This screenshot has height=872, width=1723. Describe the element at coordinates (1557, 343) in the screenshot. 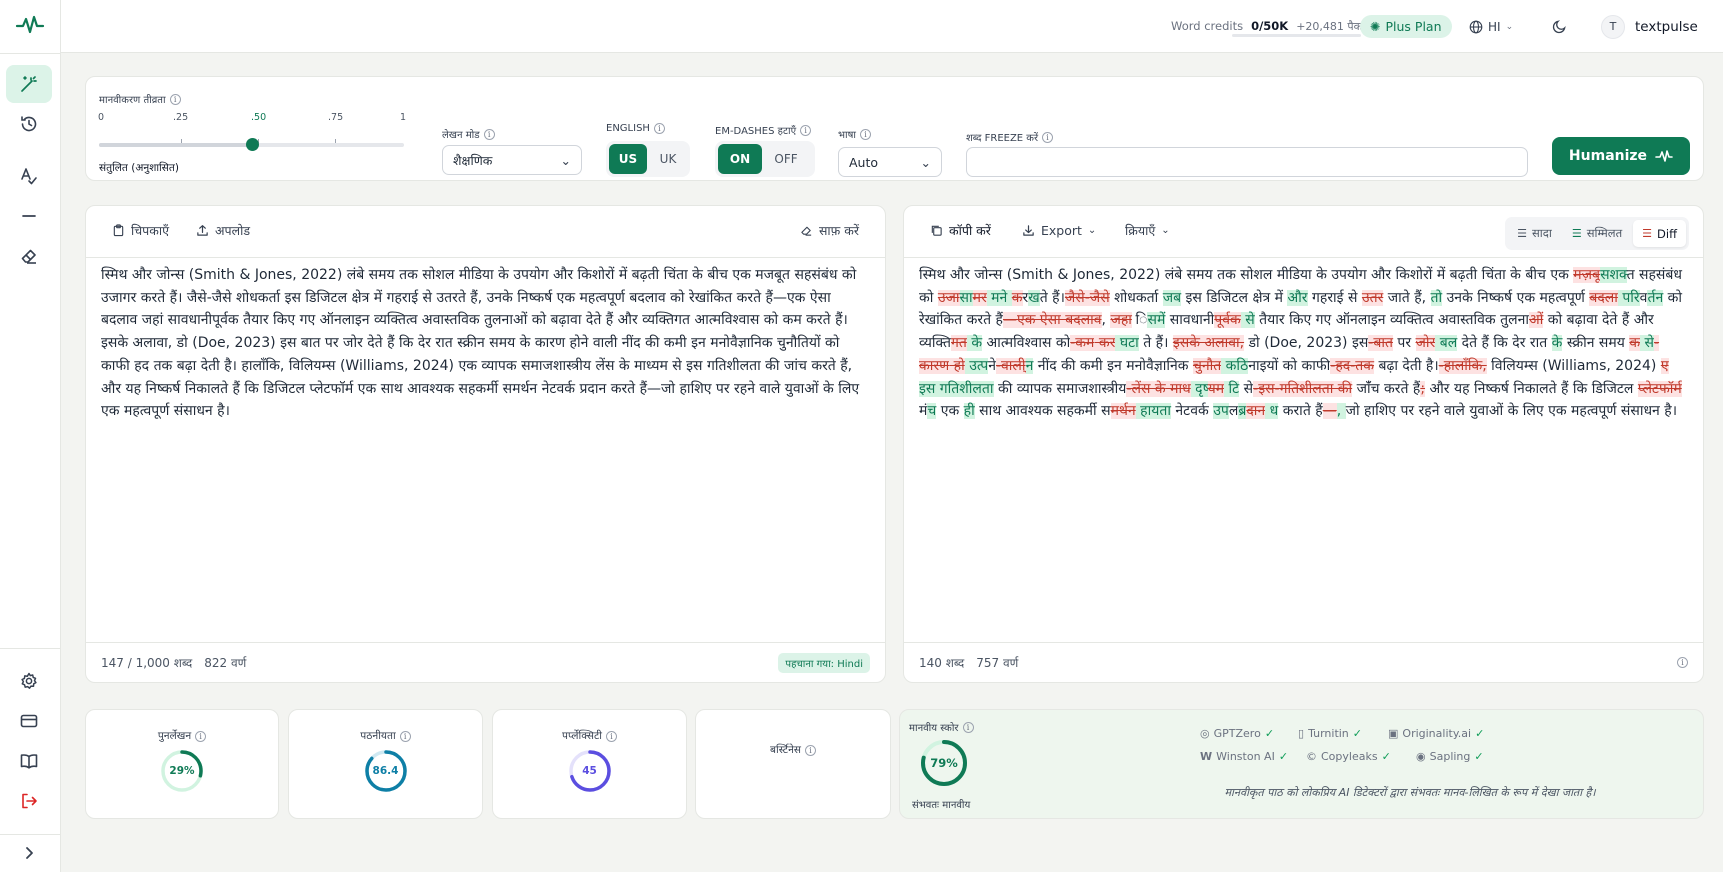

I see `diff-insertion: के` at that location.